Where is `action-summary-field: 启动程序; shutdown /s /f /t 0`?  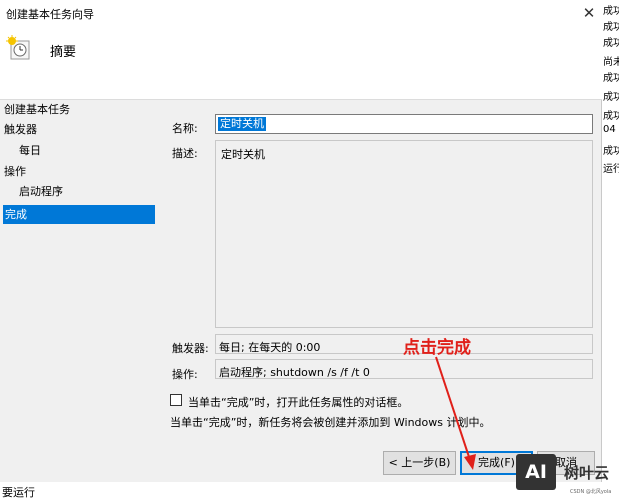 action-summary-field: 启动程序; shutdown /s /f /t 0 is located at coordinates (404, 369).